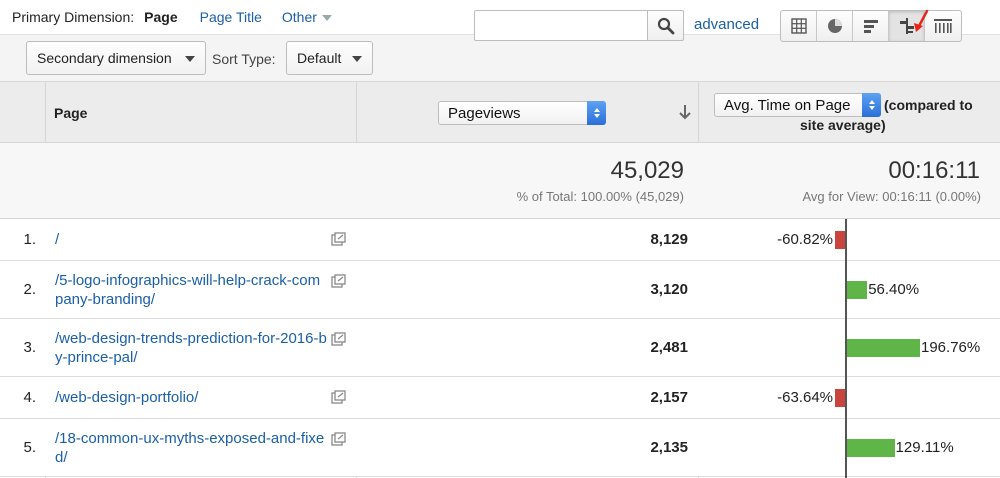 The width and height of the screenshot is (1000, 478). What do you see at coordinates (924, 447) in the screenshot?
I see `comparison-label: 129.11%` at bounding box center [924, 447].